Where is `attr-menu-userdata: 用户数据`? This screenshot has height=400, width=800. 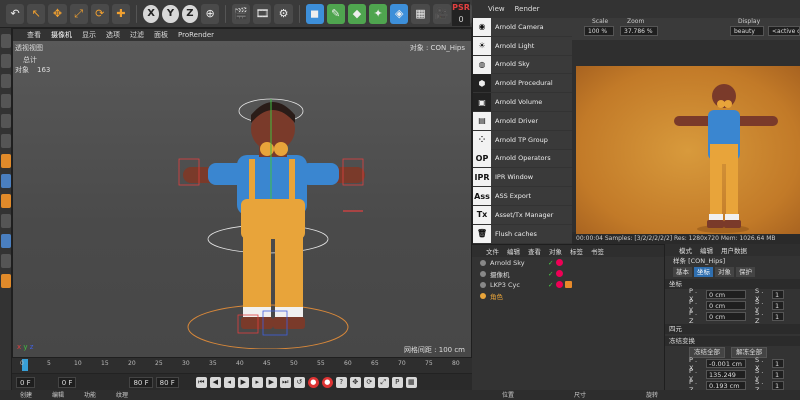 attr-menu-userdata: 用户数据 is located at coordinates (734, 250).